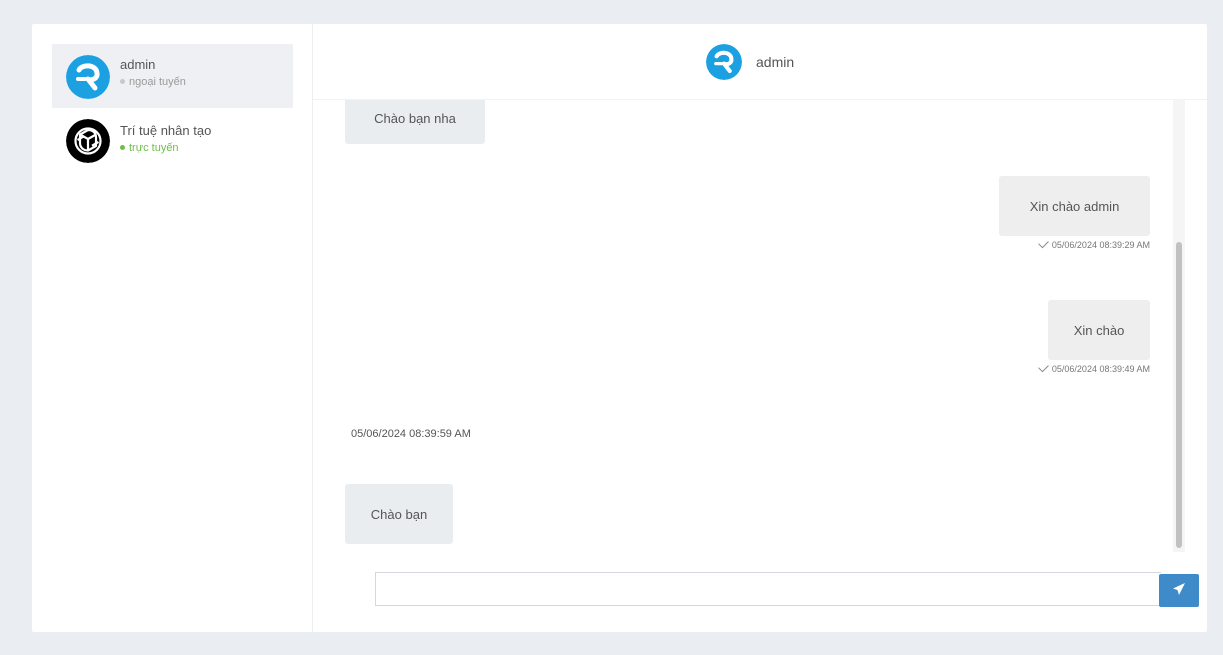 The height and width of the screenshot is (655, 1223). What do you see at coordinates (154, 148) in the screenshot?
I see `contact-status-label: trực tuyến` at bounding box center [154, 148].